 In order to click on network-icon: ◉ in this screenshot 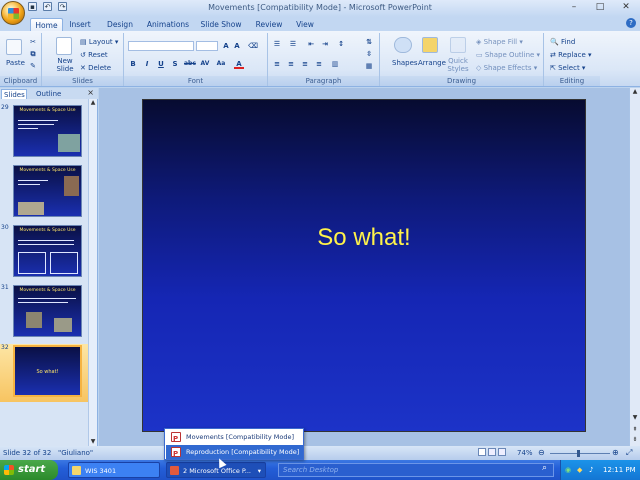, I will do `click(568, 470)`.